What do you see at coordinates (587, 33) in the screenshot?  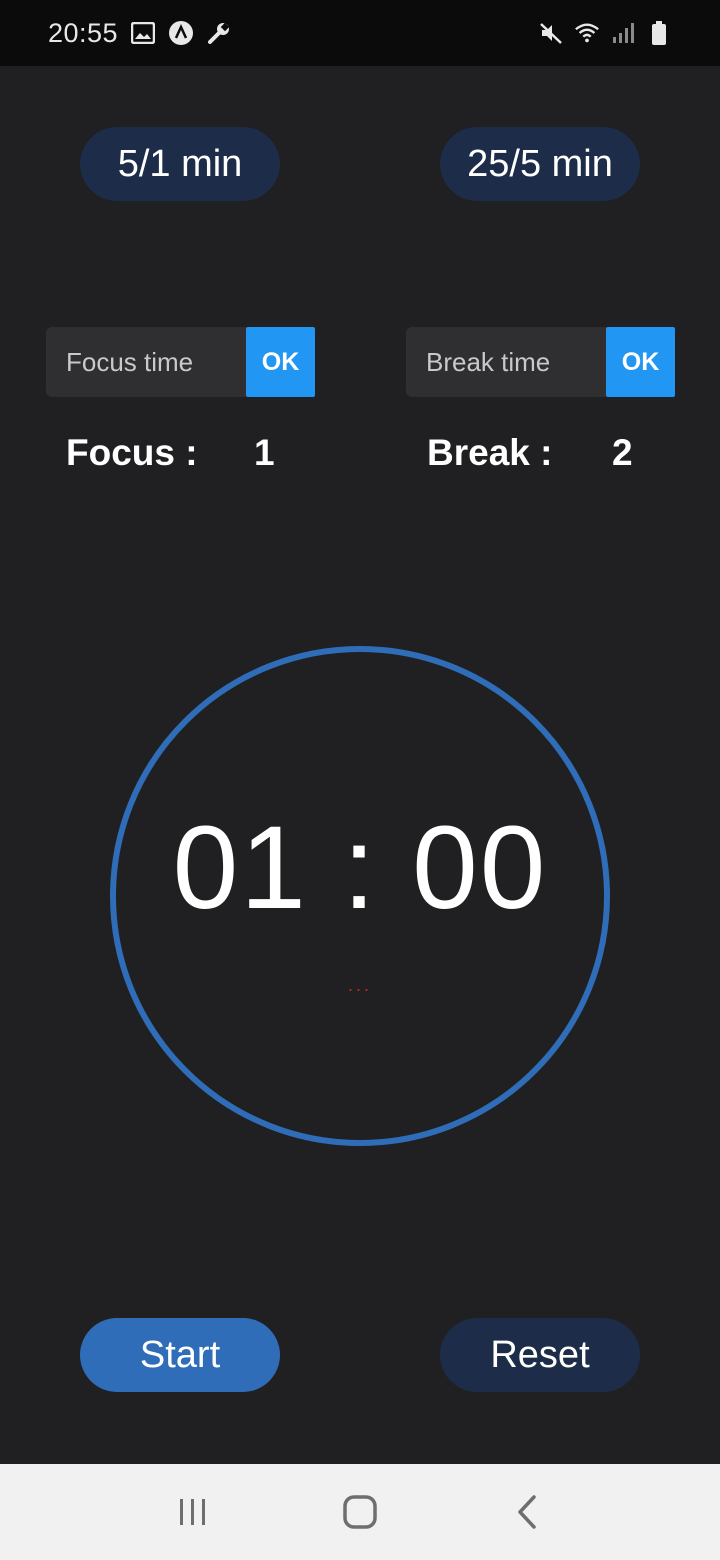 I see `wifi-icon` at bounding box center [587, 33].